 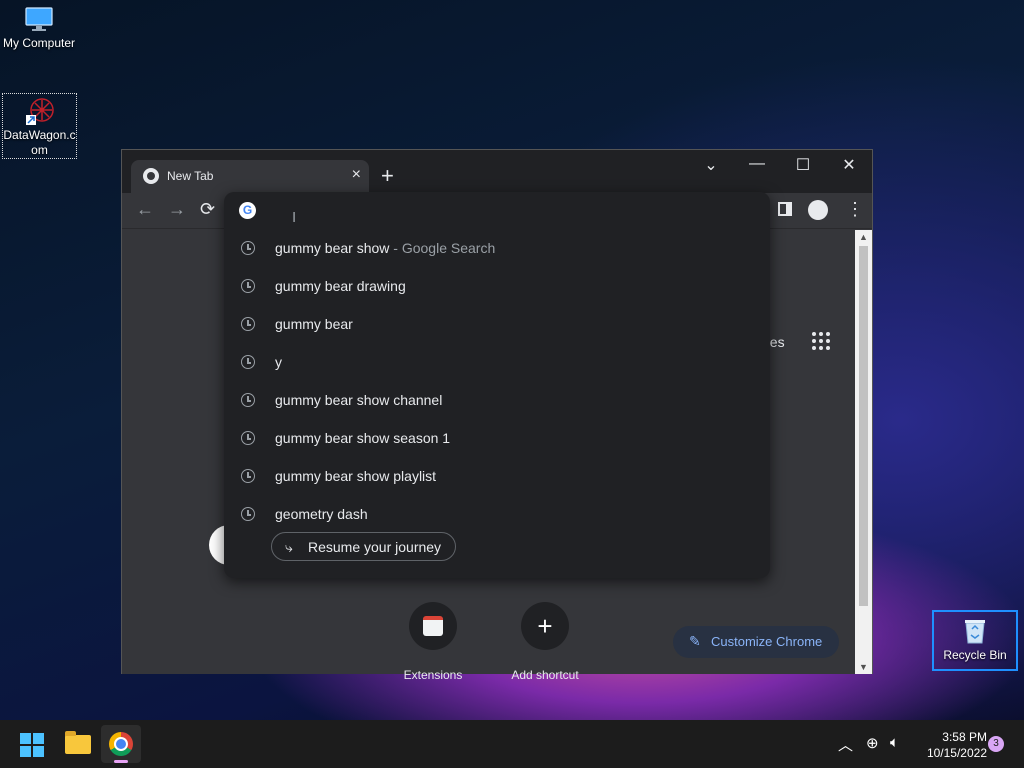 I want to click on tab-search-icon: ⌄, so click(x=711, y=165).